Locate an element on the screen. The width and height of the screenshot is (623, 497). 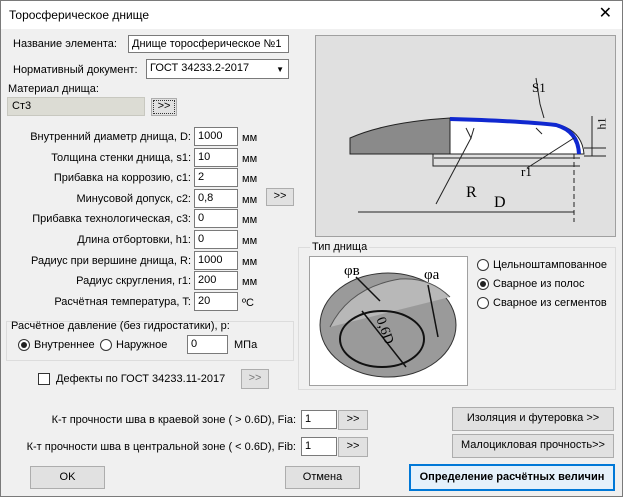
param-label: Минусовой допуск, c2: is located at coordinates (133, 199).